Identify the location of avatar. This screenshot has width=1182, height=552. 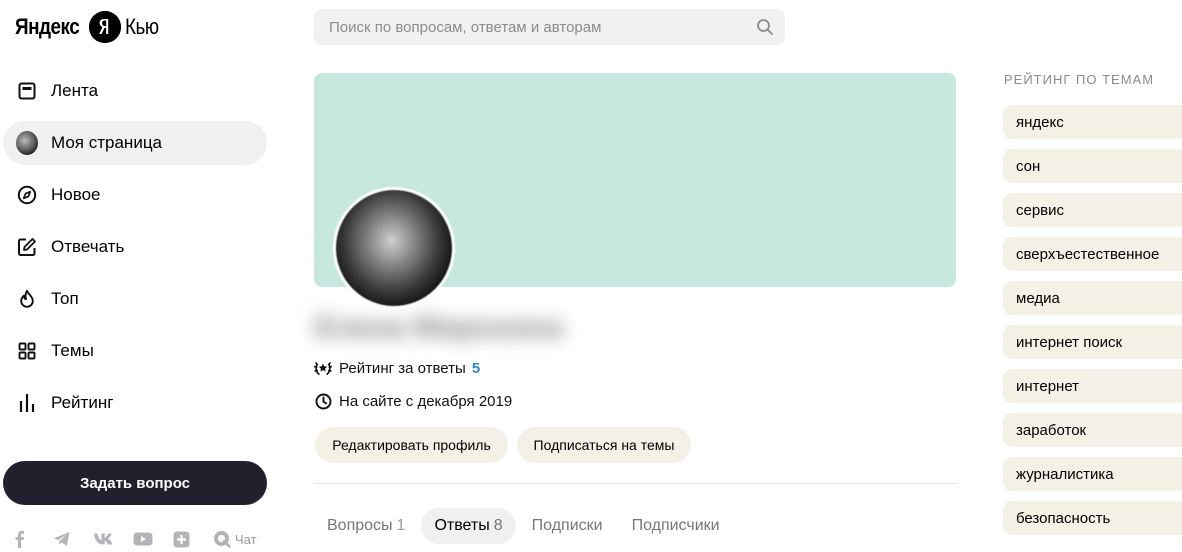
(27, 143).